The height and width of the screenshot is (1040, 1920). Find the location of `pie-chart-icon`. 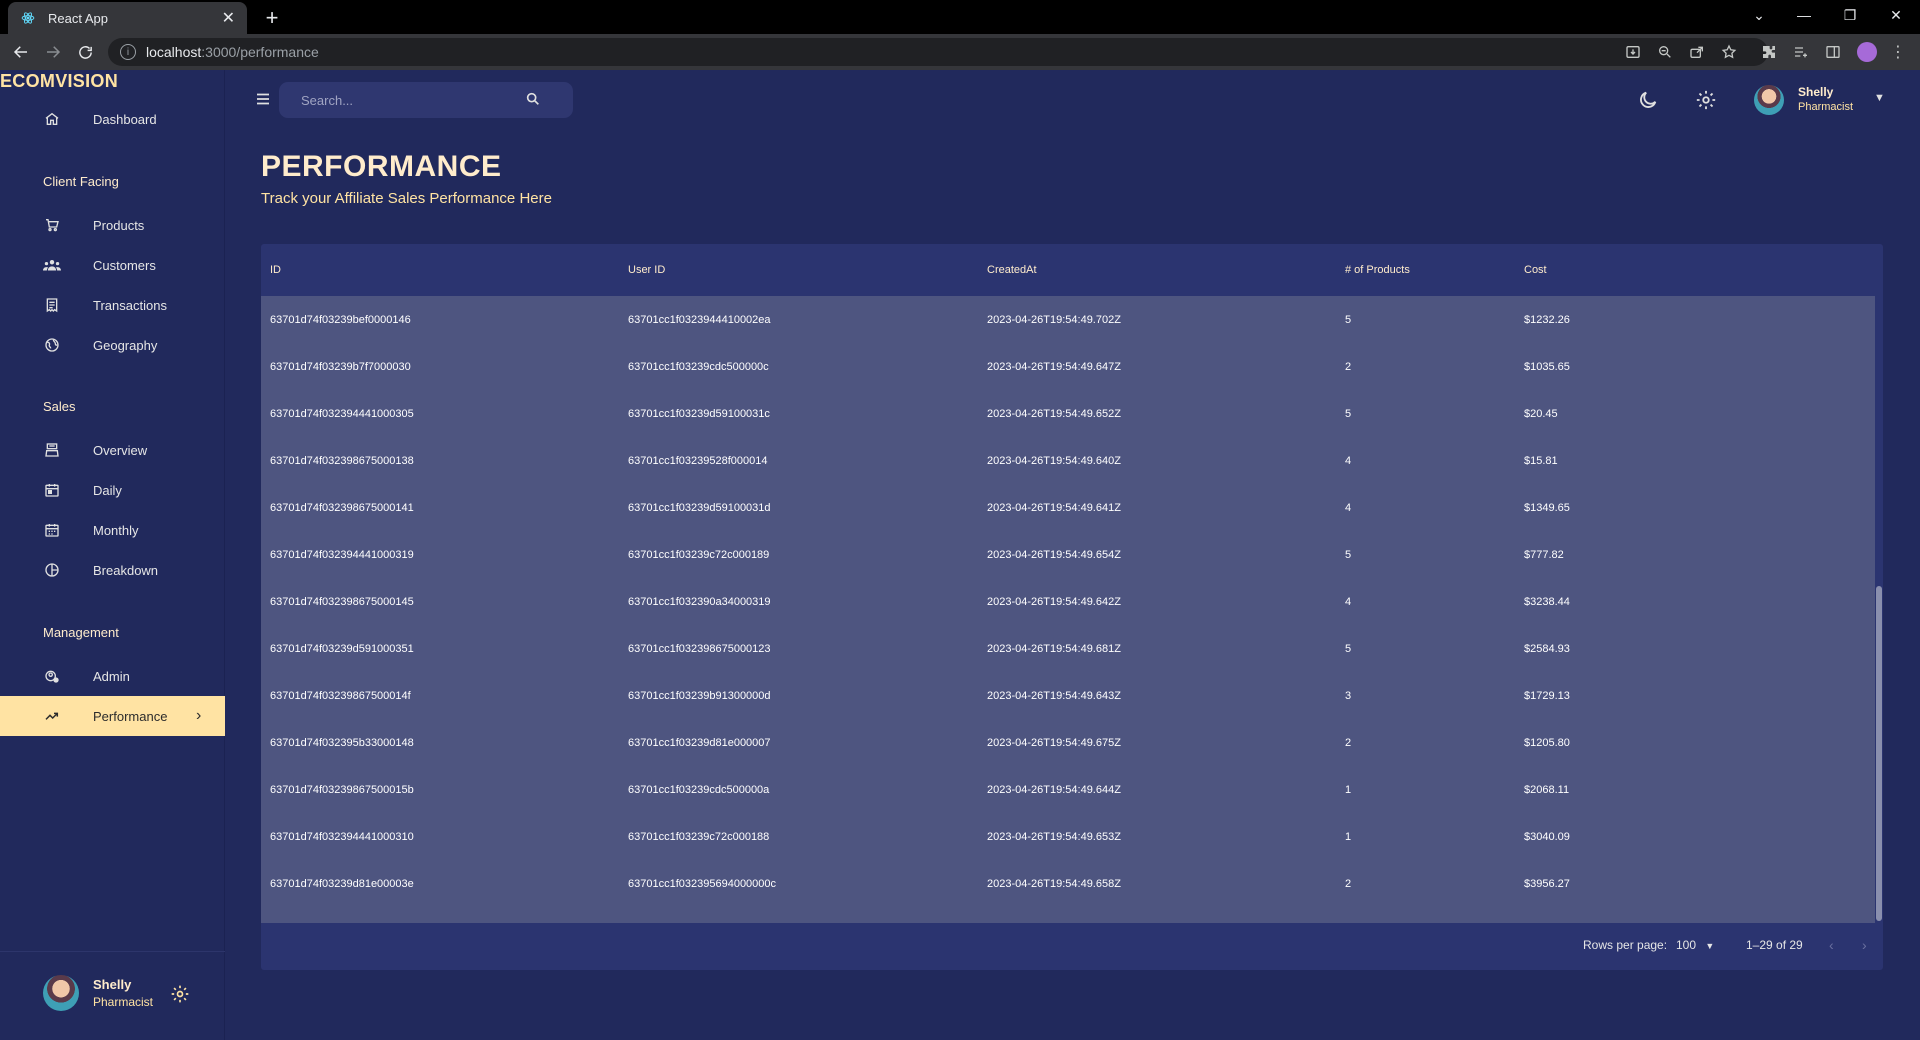

pie-chart-icon is located at coordinates (52, 570).